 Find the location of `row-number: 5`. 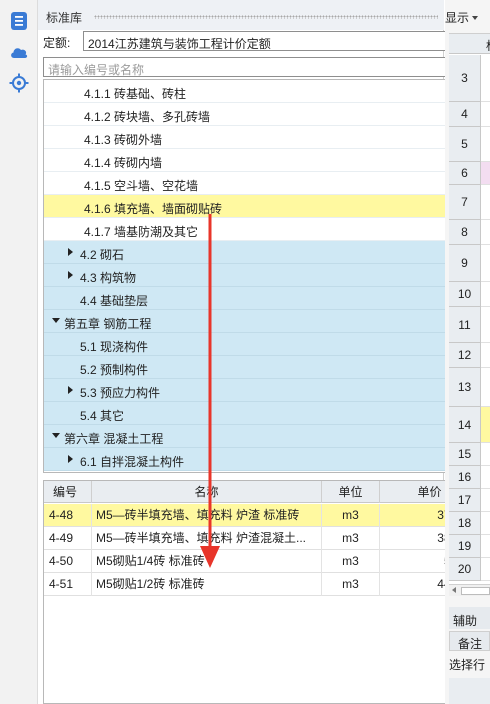

row-number: 5 is located at coordinates (465, 144).